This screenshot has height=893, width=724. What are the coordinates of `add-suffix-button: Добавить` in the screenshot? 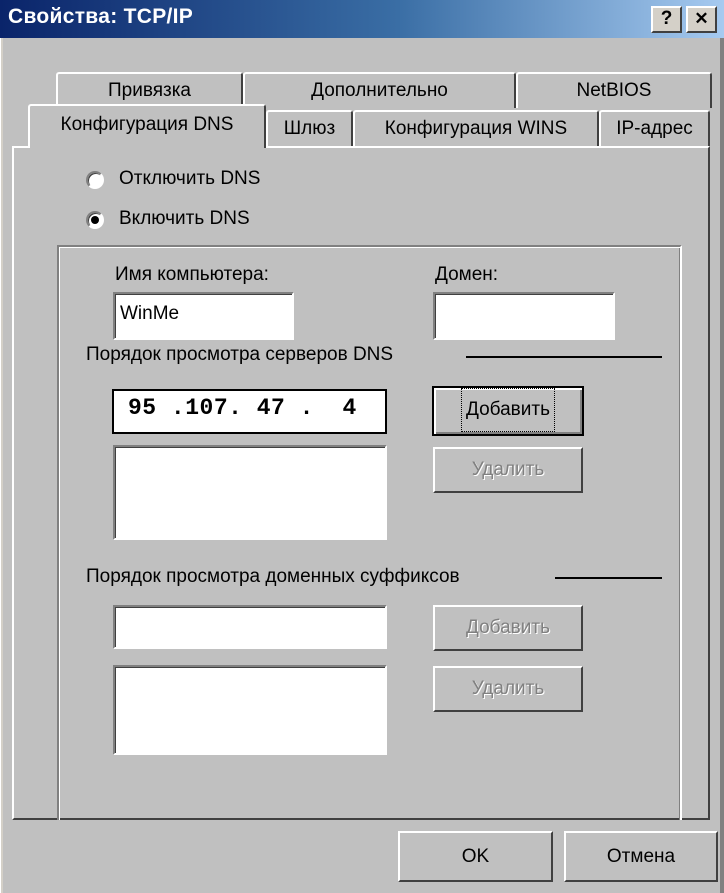 It's located at (508, 628).